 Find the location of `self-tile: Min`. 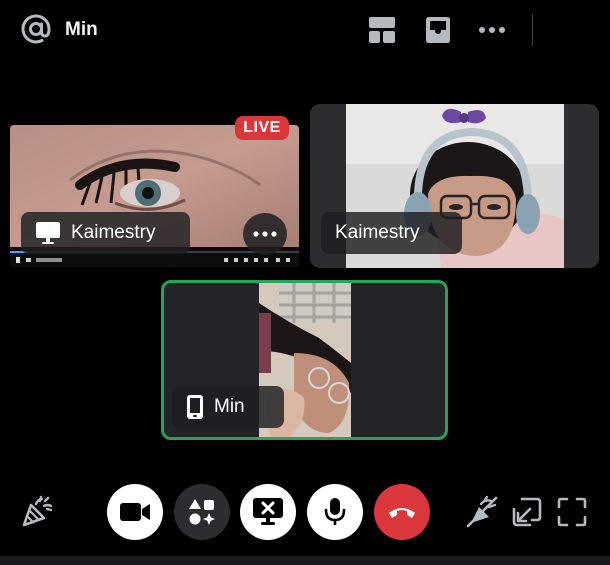

self-tile: Min is located at coordinates (304, 360).